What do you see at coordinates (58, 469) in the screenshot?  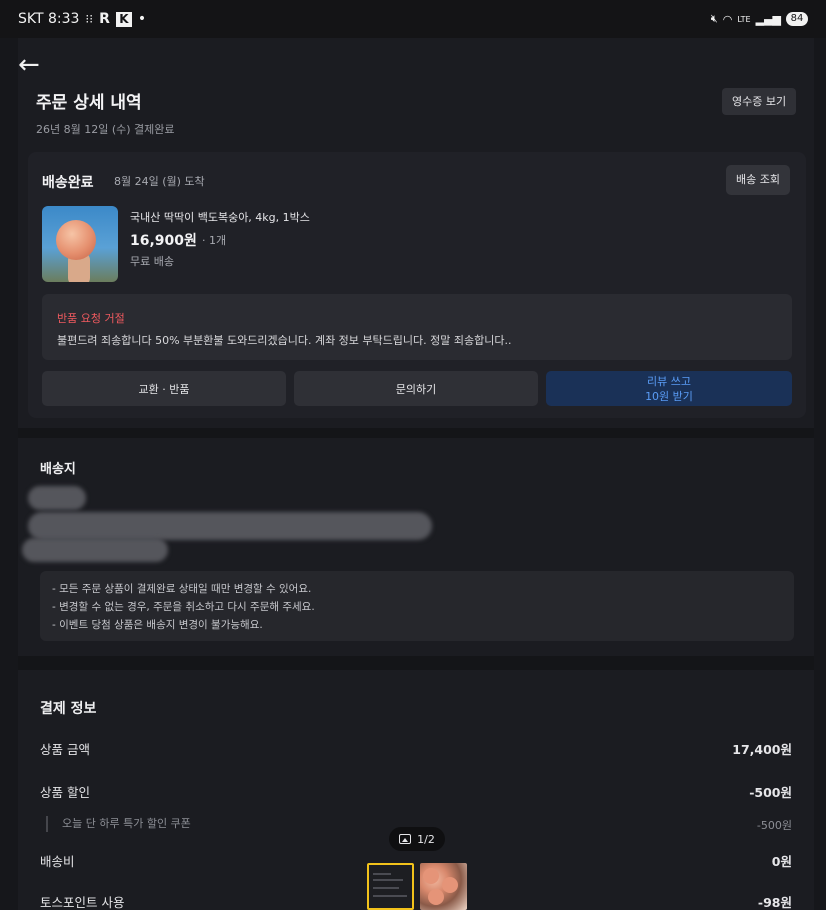 I see `shipping-section-title: 배송지` at bounding box center [58, 469].